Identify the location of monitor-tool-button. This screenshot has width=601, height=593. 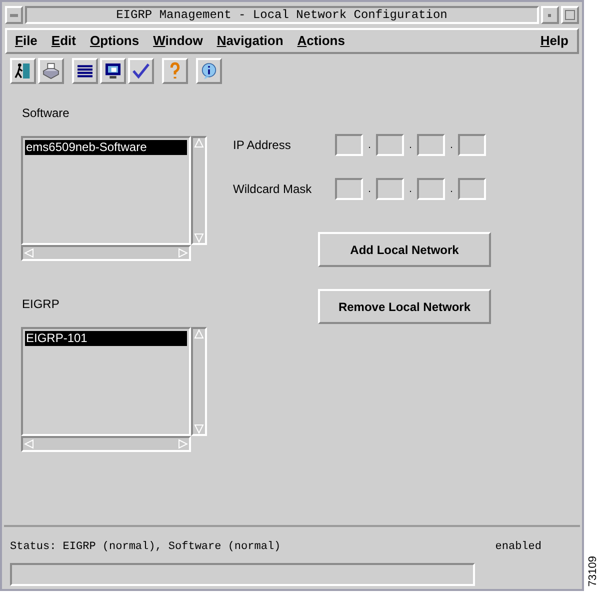
(113, 71).